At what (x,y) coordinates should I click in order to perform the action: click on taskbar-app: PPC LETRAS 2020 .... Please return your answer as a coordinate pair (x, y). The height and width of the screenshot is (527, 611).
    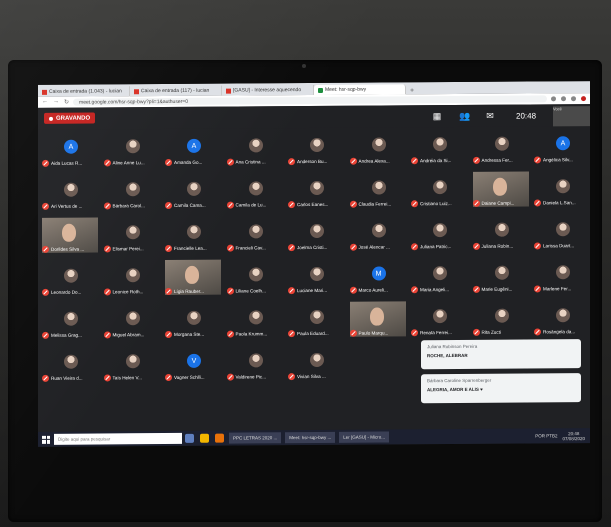
    Looking at the image, I should click on (255, 438).